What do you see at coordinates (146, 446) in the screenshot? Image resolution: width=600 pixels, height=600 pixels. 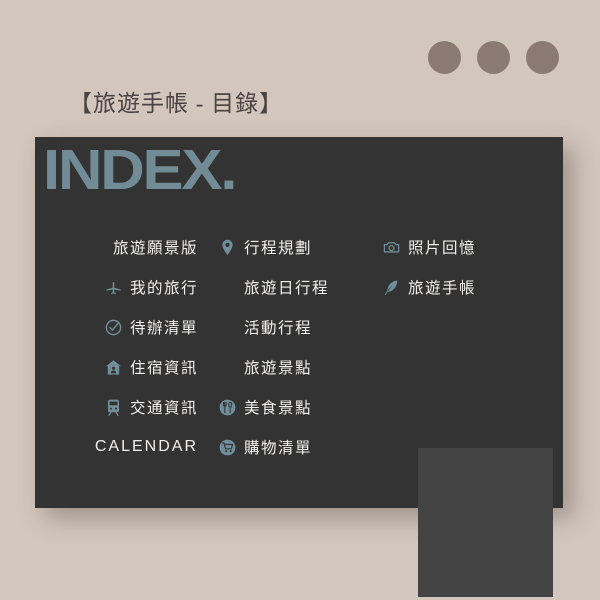 I see `menu-item-label: CALENDAR` at bounding box center [146, 446].